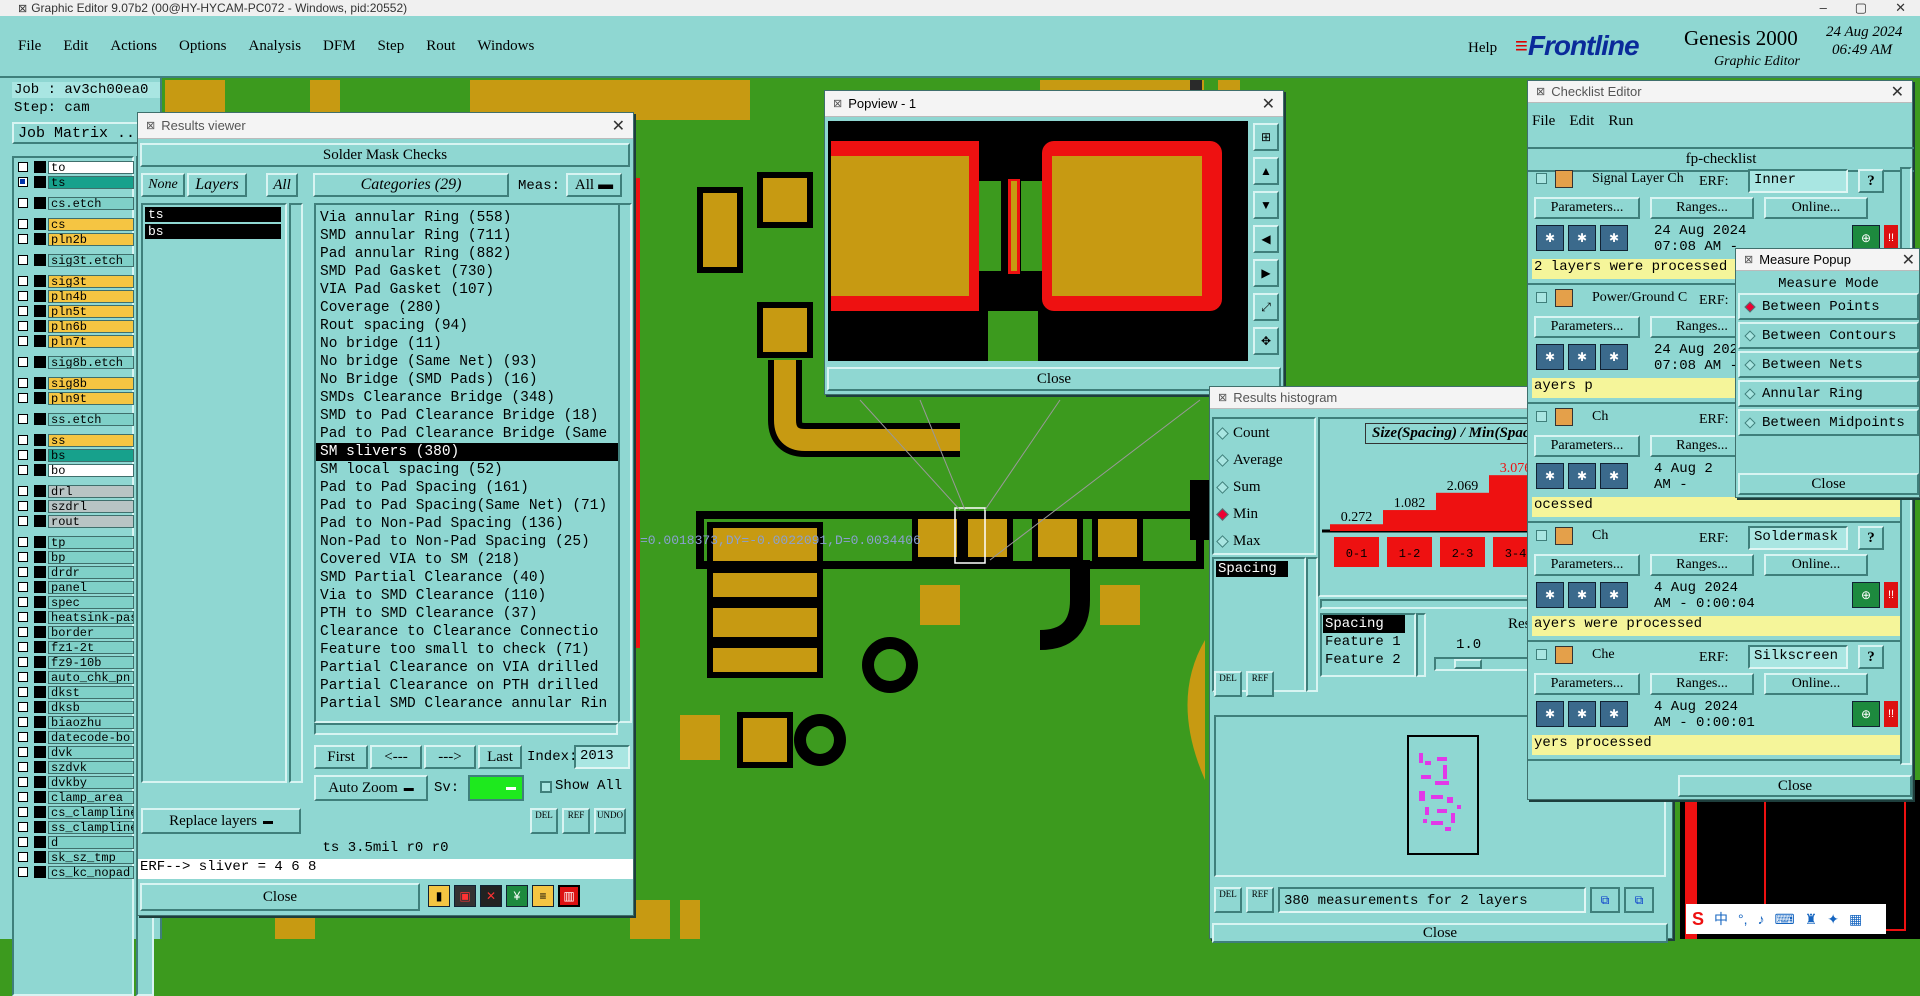 The height and width of the screenshot is (996, 1920). Describe the element at coordinates (467, 434) in the screenshot. I see `category-item: Pad to Pad Clearance Bridge (Same` at that location.